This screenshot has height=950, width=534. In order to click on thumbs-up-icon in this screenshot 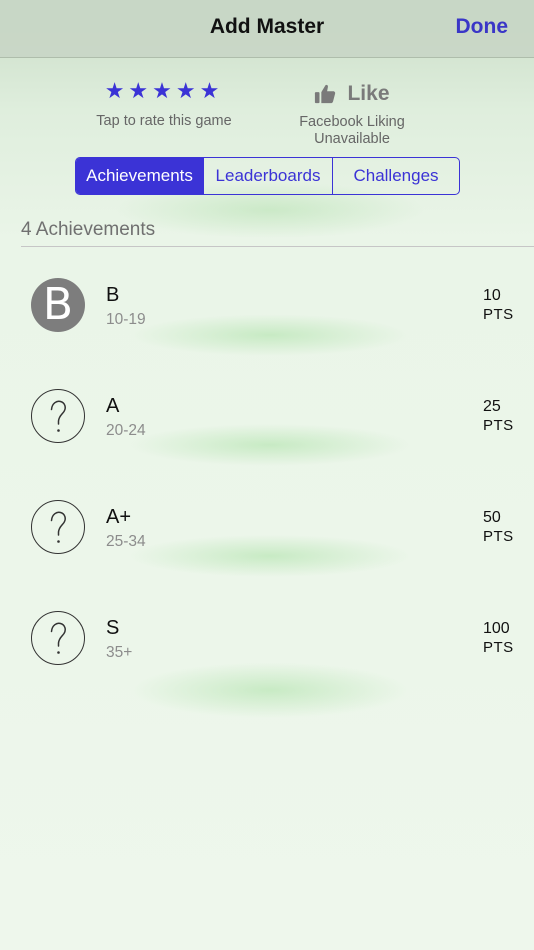, I will do `click(325, 94)`.